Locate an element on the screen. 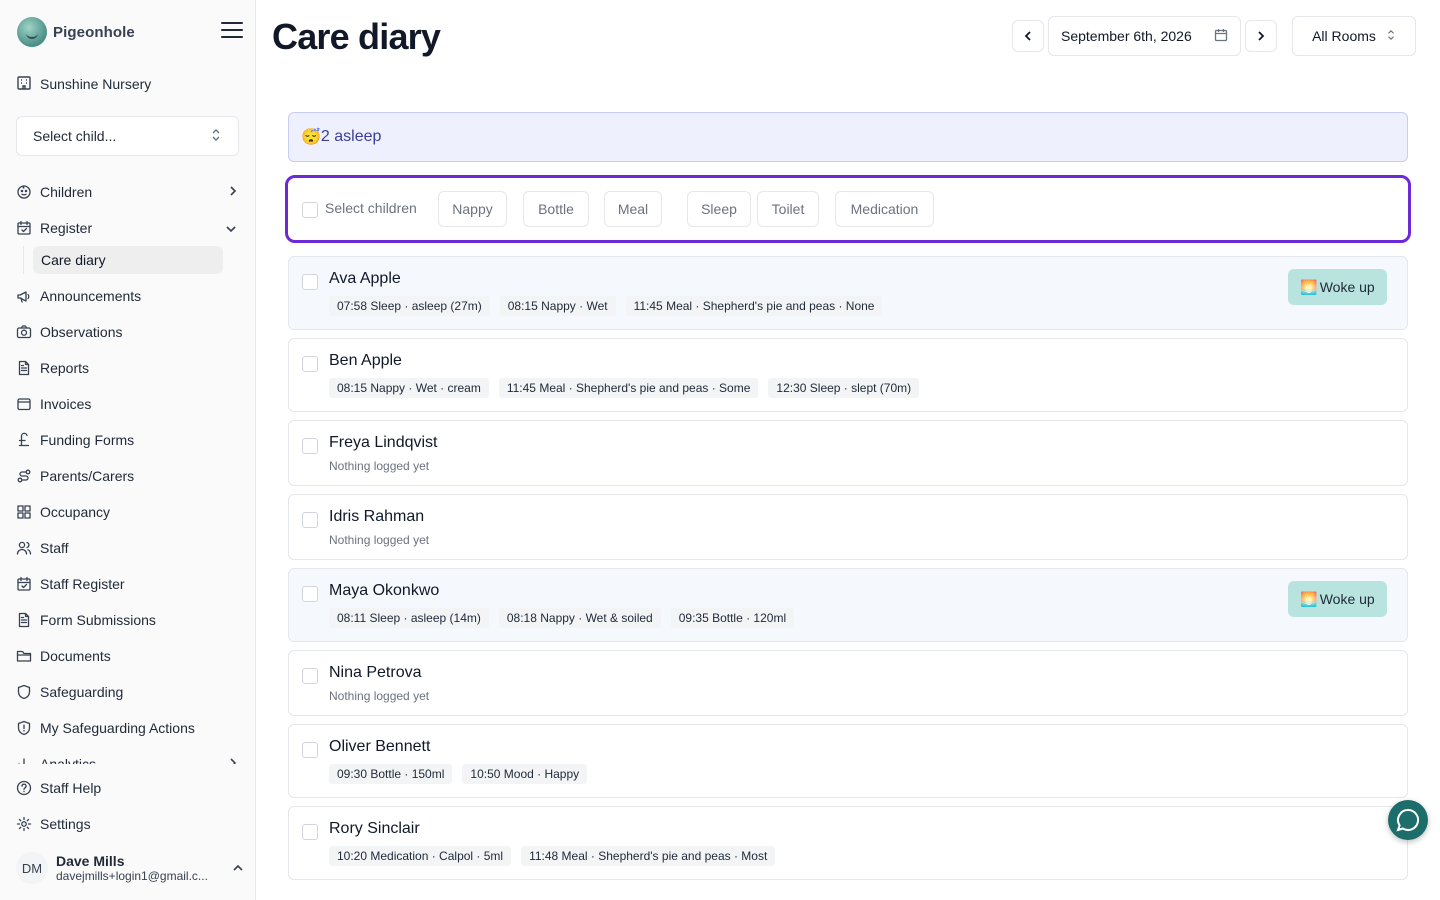  log-entry: 08:11 Sleep · asleep (14m) is located at coordinates (409, 618).